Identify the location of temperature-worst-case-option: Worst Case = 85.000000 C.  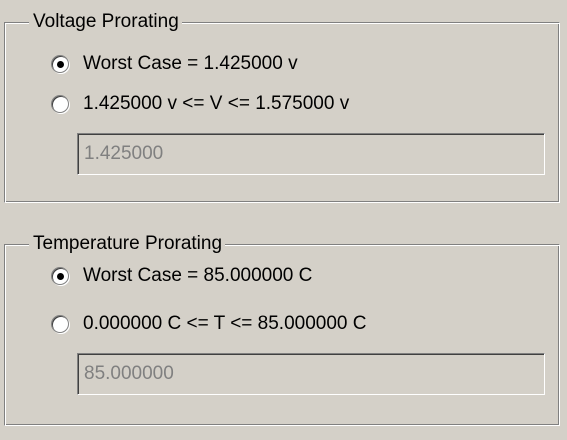
(181, 276).